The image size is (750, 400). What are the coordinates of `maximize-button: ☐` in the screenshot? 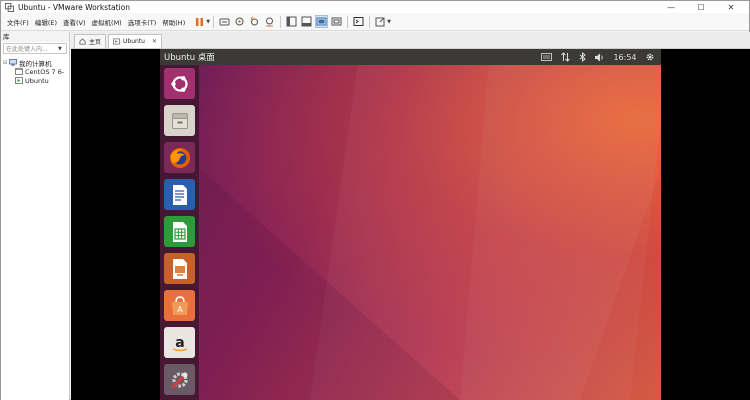 It's located at (701, 7).